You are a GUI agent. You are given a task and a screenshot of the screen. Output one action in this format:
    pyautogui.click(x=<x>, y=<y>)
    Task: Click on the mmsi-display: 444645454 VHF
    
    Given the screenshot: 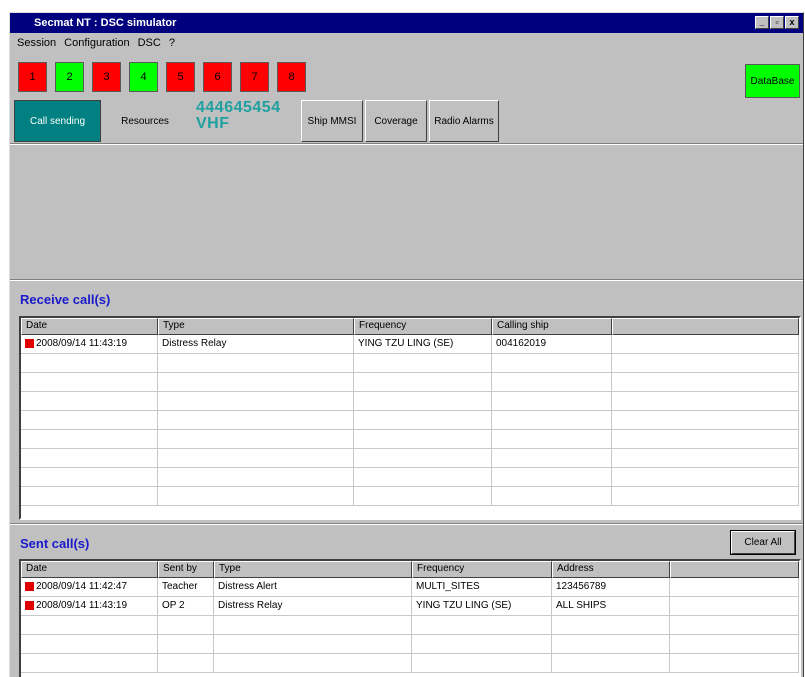 What is the action you would take?
    pyautogui.click(x=238, y=116)
    